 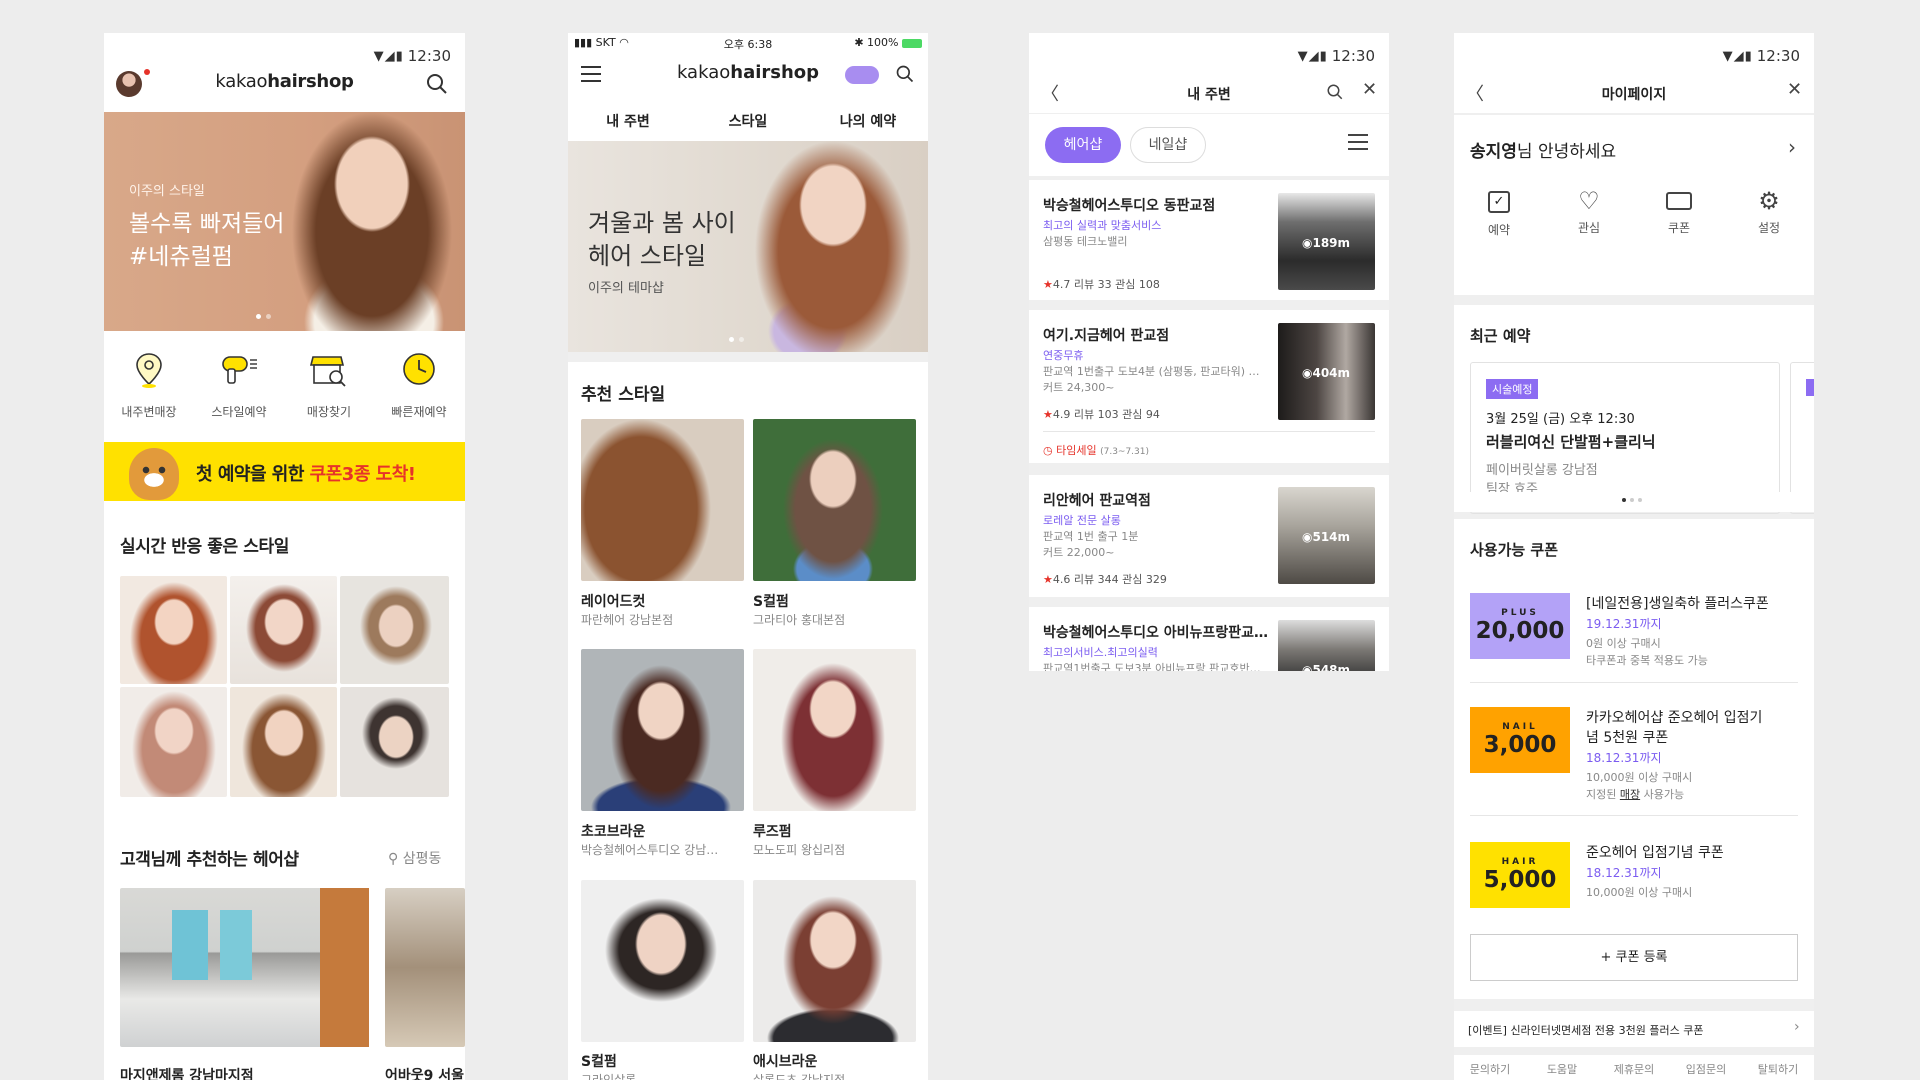 What do you see at coordinates (1792, 147) in the screenshot?
I see `chevron-right-icon: ›` at bounding box center [1792, 147].